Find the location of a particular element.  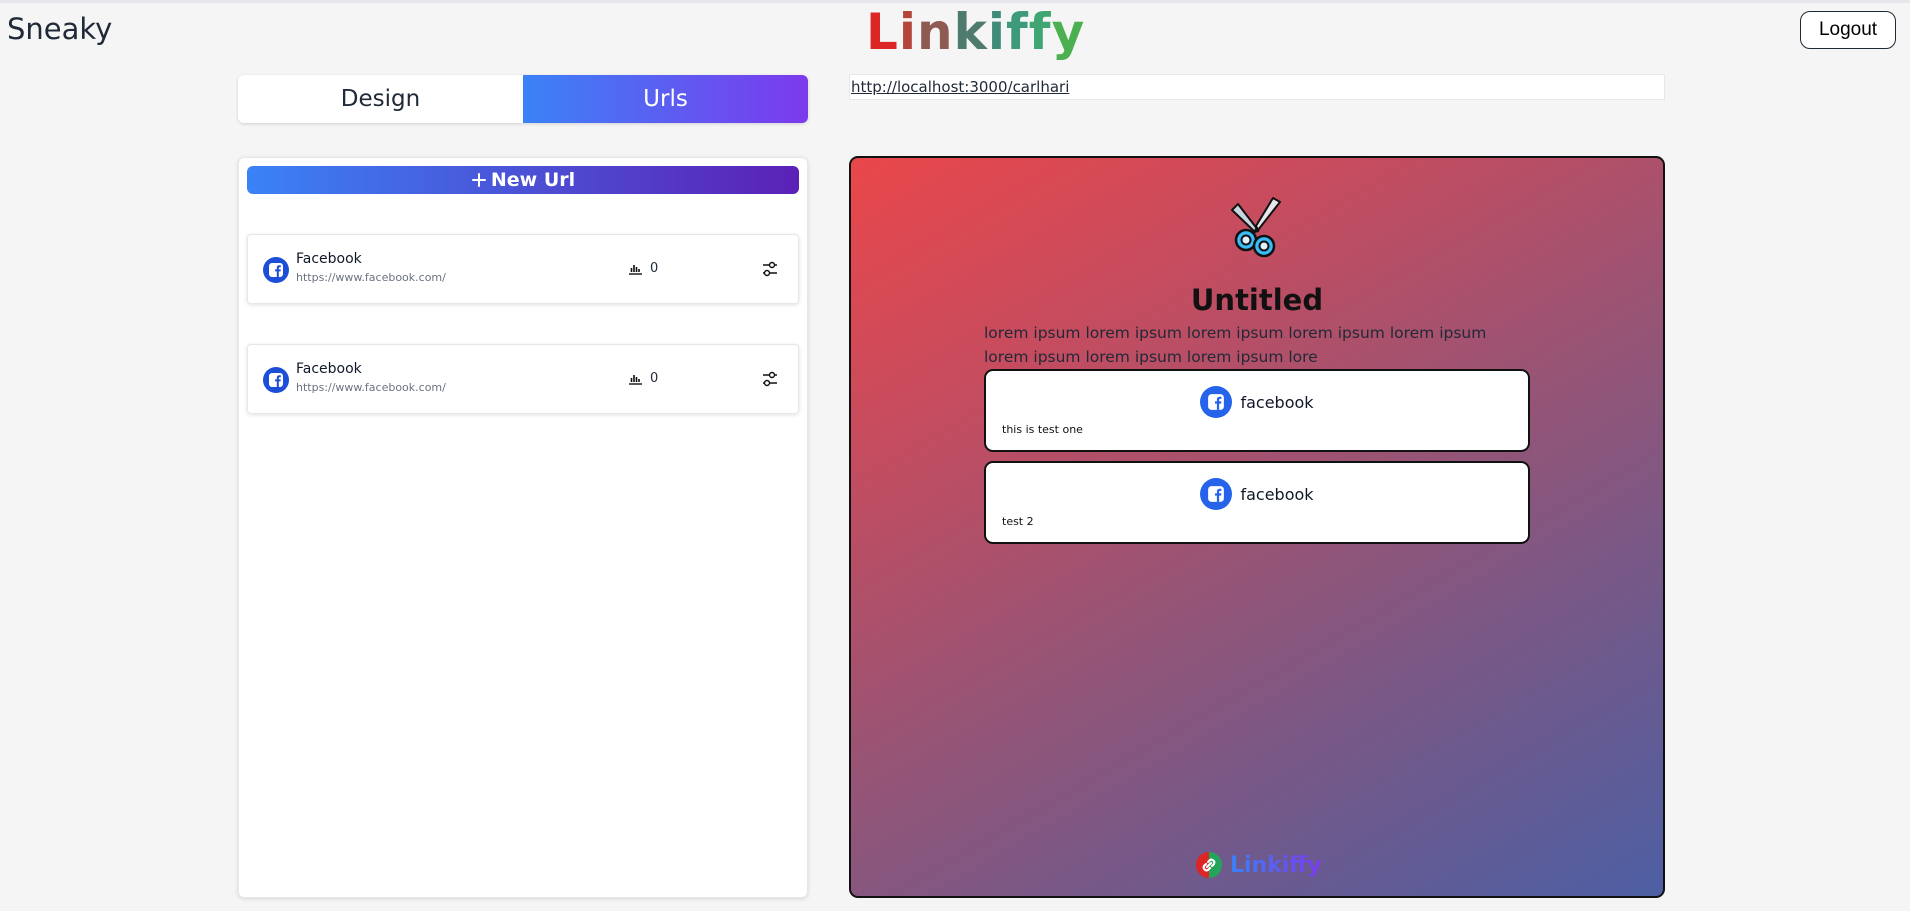

footer-brand: Linkiffy is located at coordinates (1258, 865).